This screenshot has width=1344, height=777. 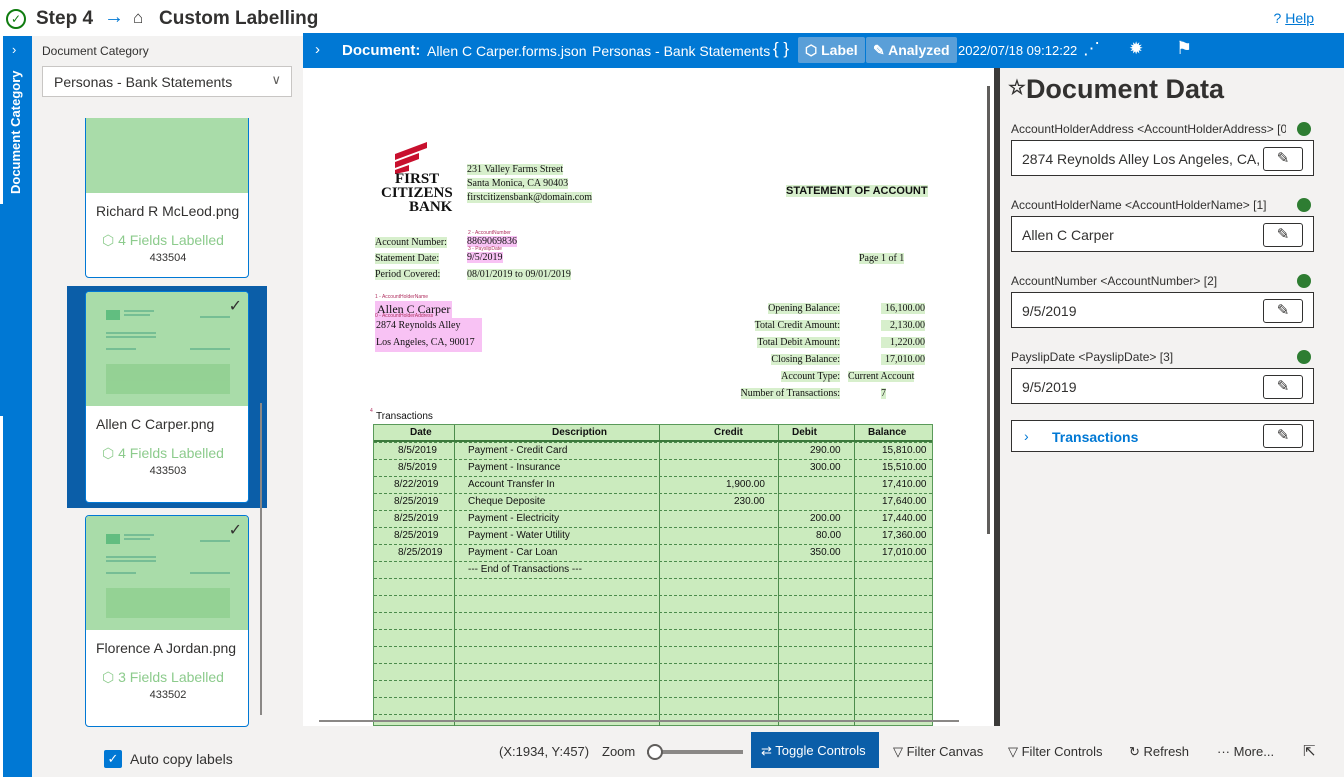 What do you see at coordinates (1015, 751) in the screenshot?
I see `filter-icon: ▽` at bounding box center [1015, 751].